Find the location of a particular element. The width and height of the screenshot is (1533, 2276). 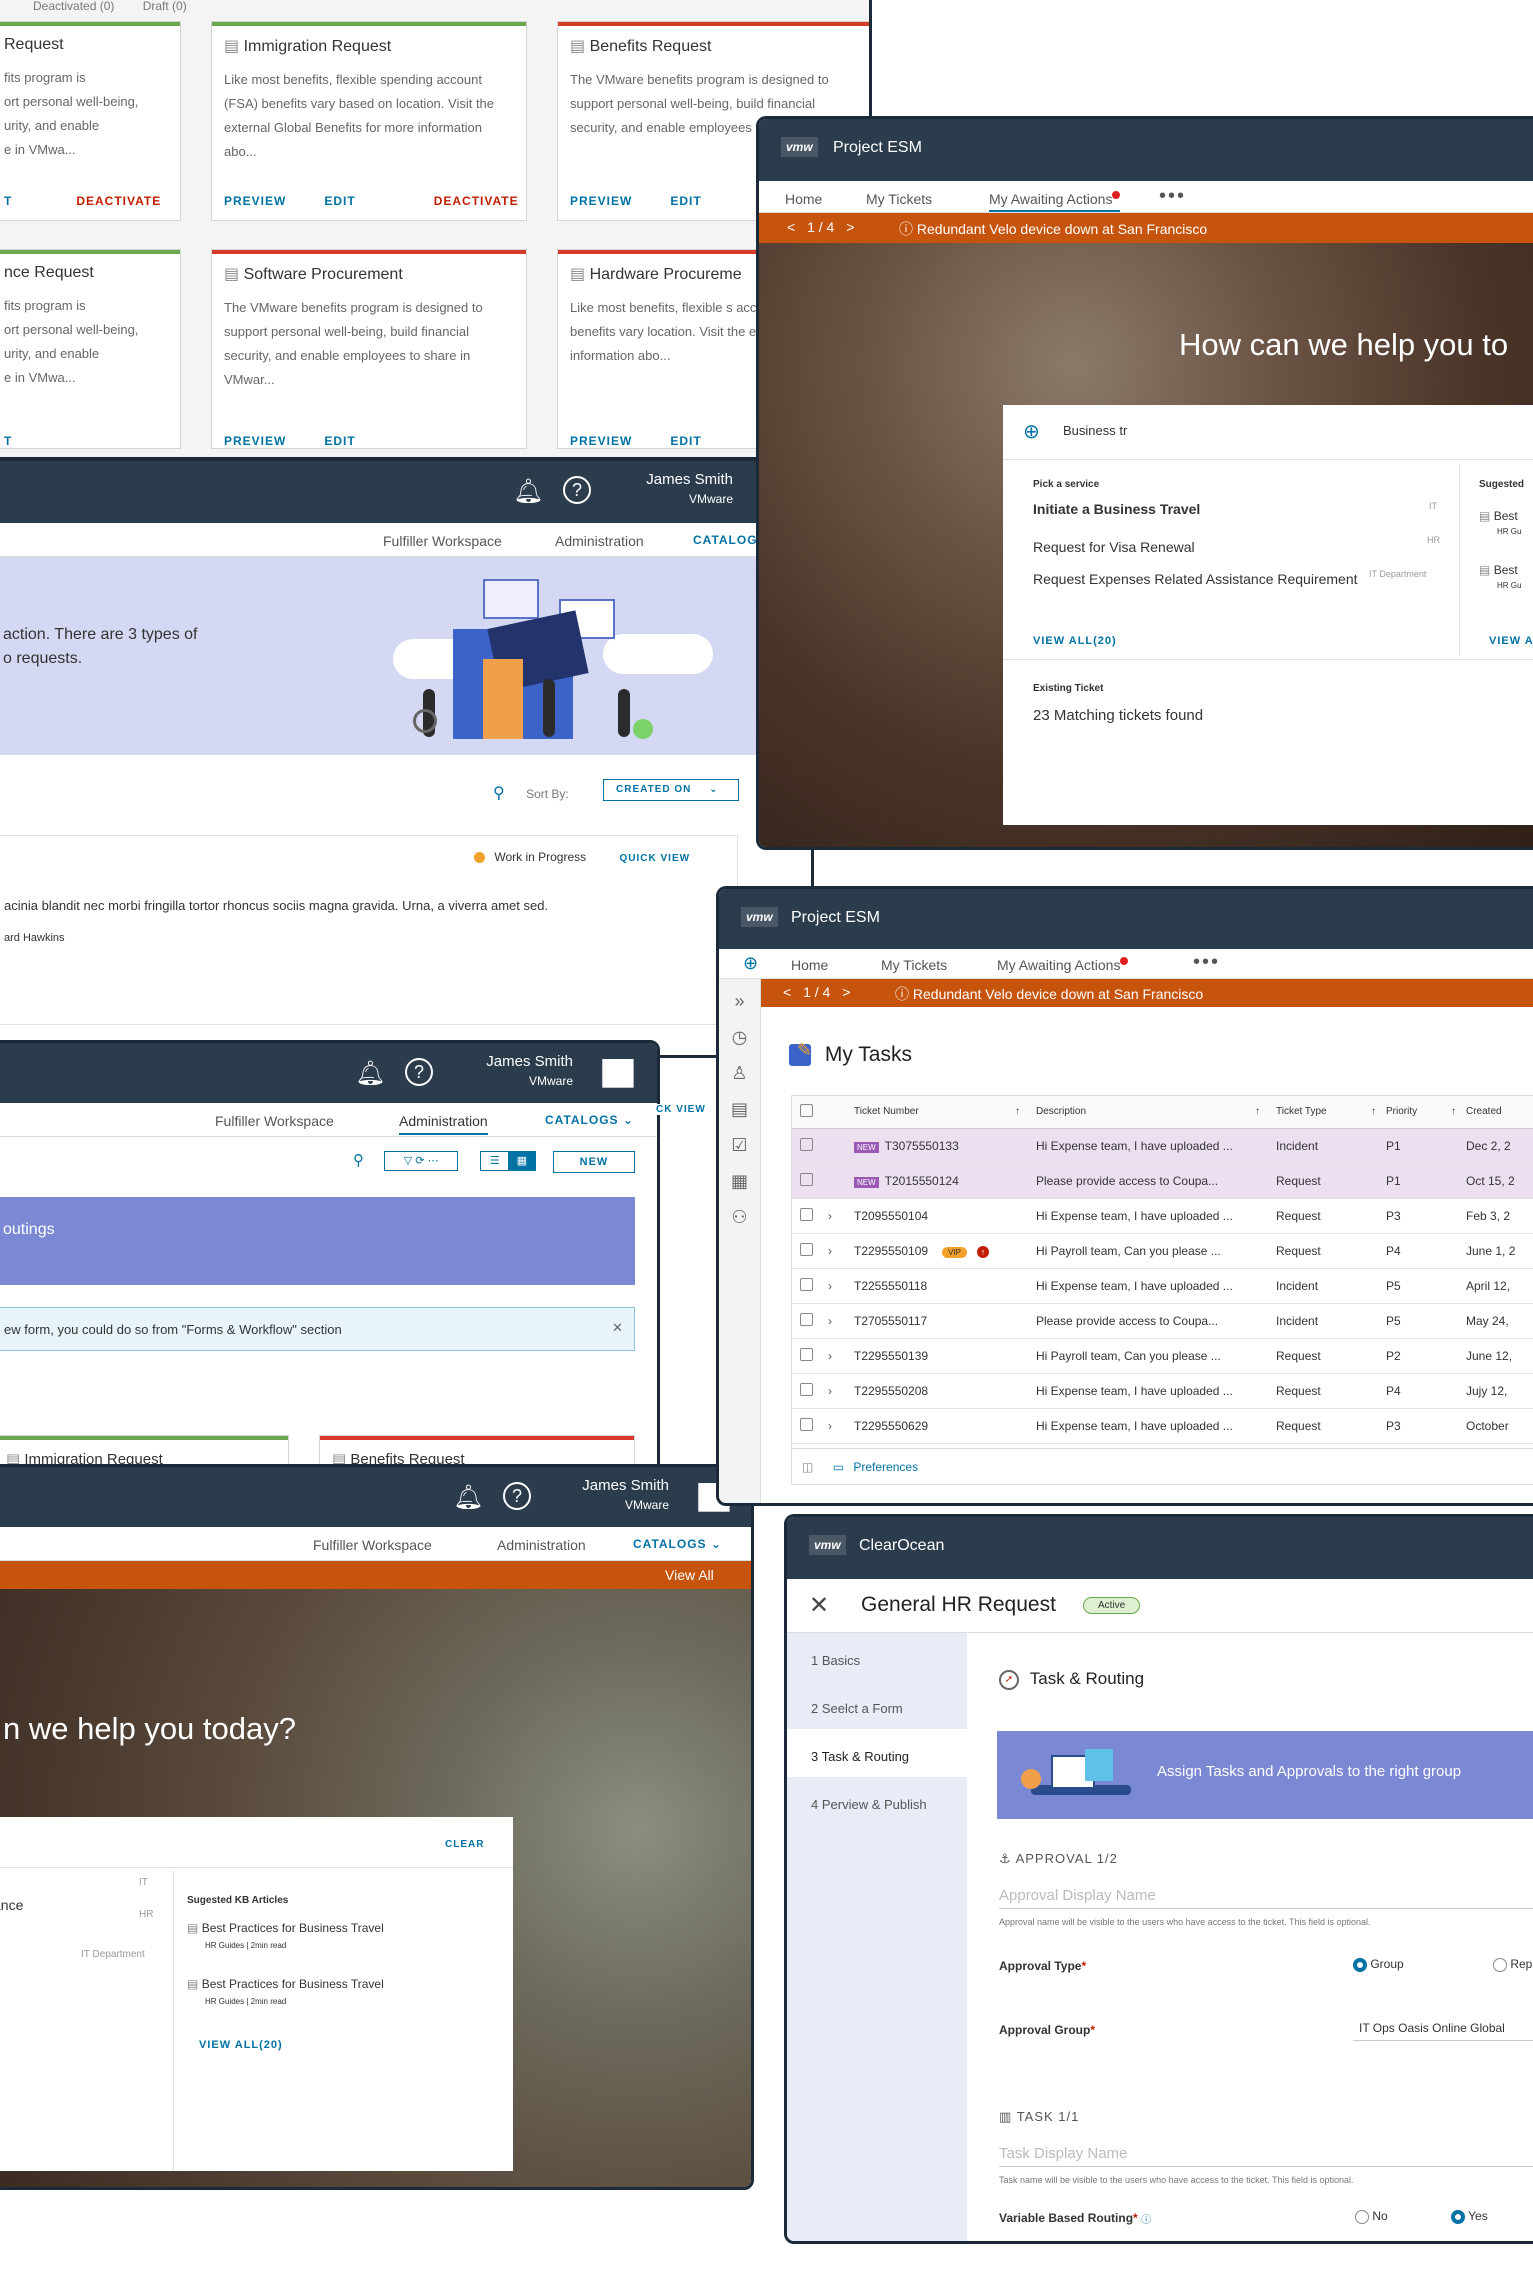

preferences-link: Preferences is located at coordinates (885, 1467).